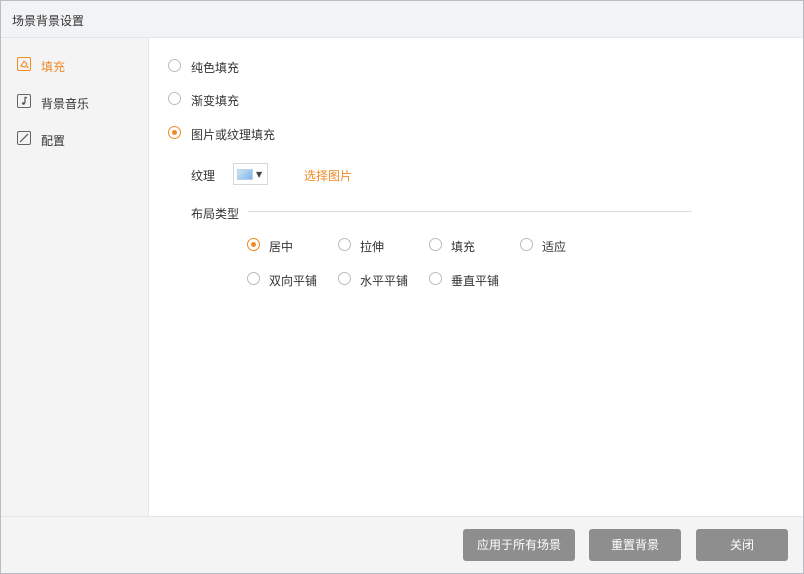 Image resolution: width=804 pixels, height=574 pixels. I want to click on layout-fill-radio, so click(435, 244).